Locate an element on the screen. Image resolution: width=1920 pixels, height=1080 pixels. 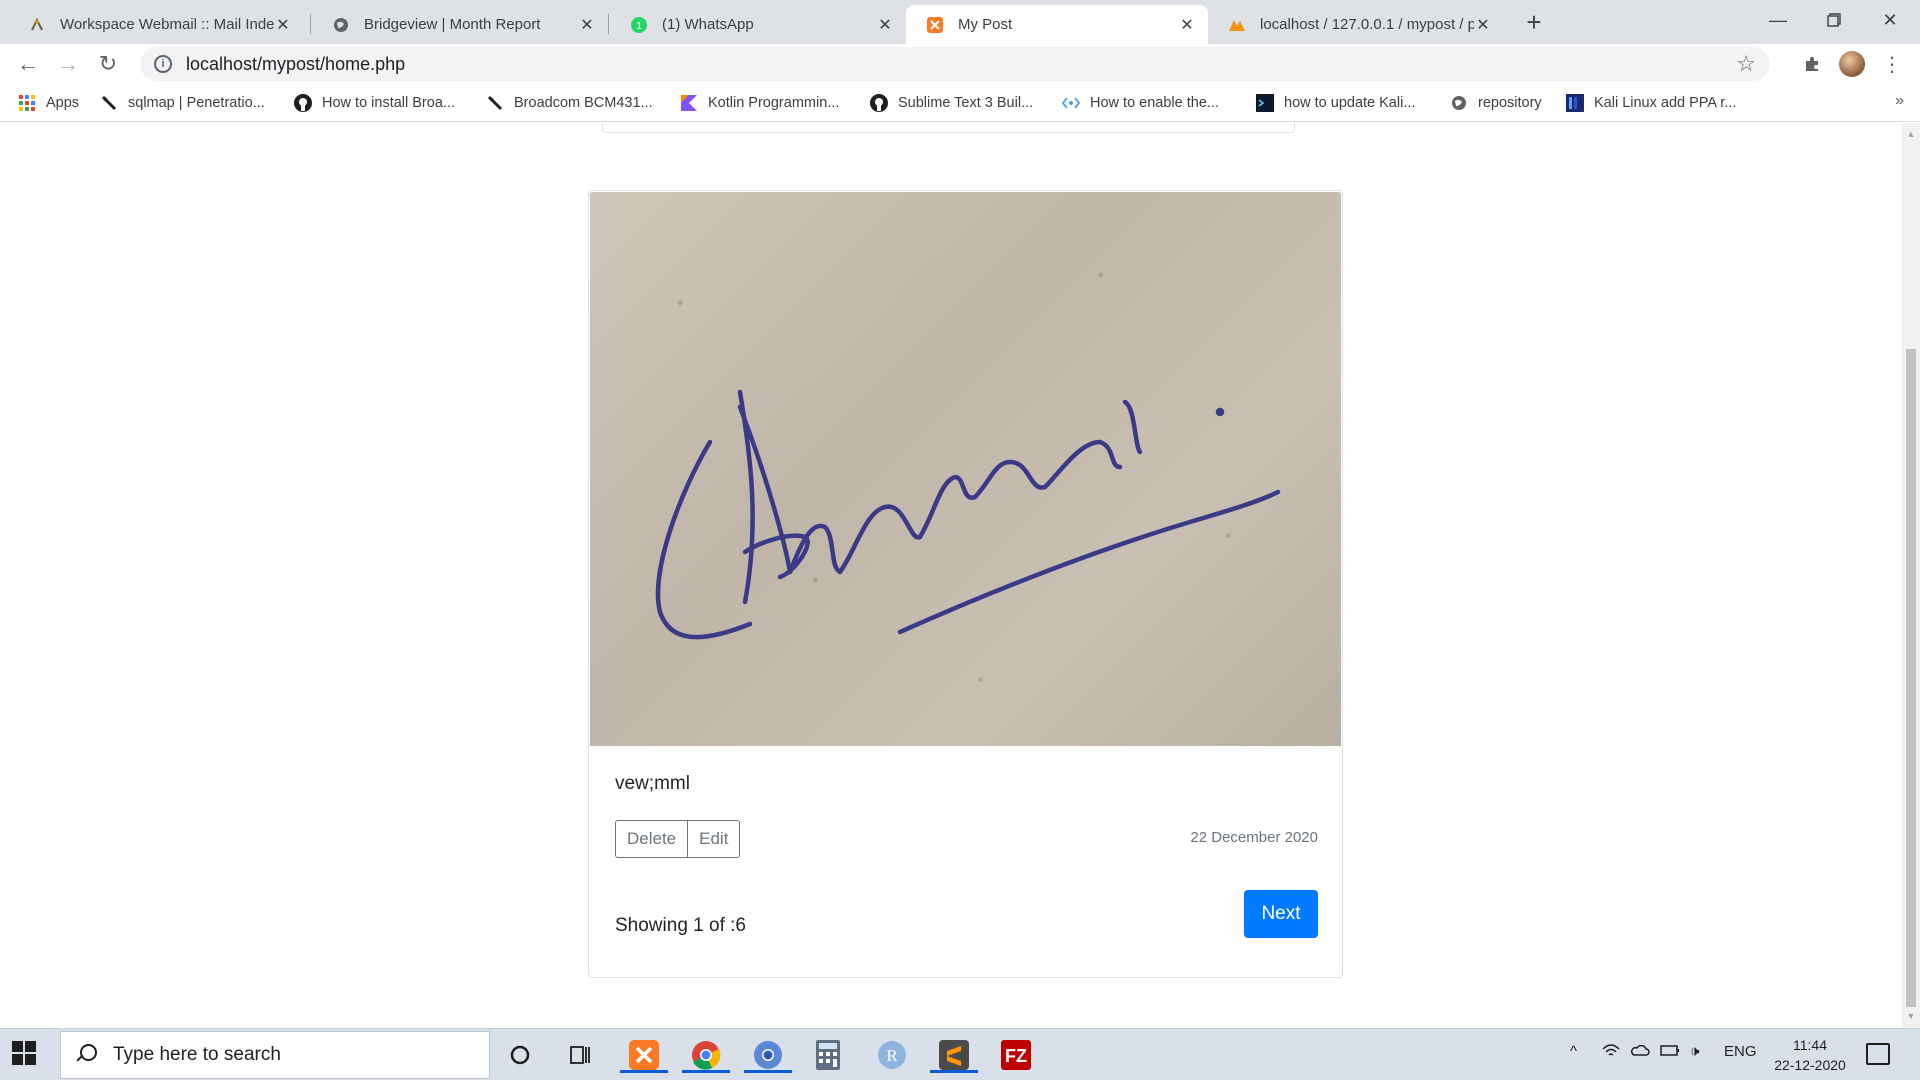
github-icon is located at coordinates (879, 103).